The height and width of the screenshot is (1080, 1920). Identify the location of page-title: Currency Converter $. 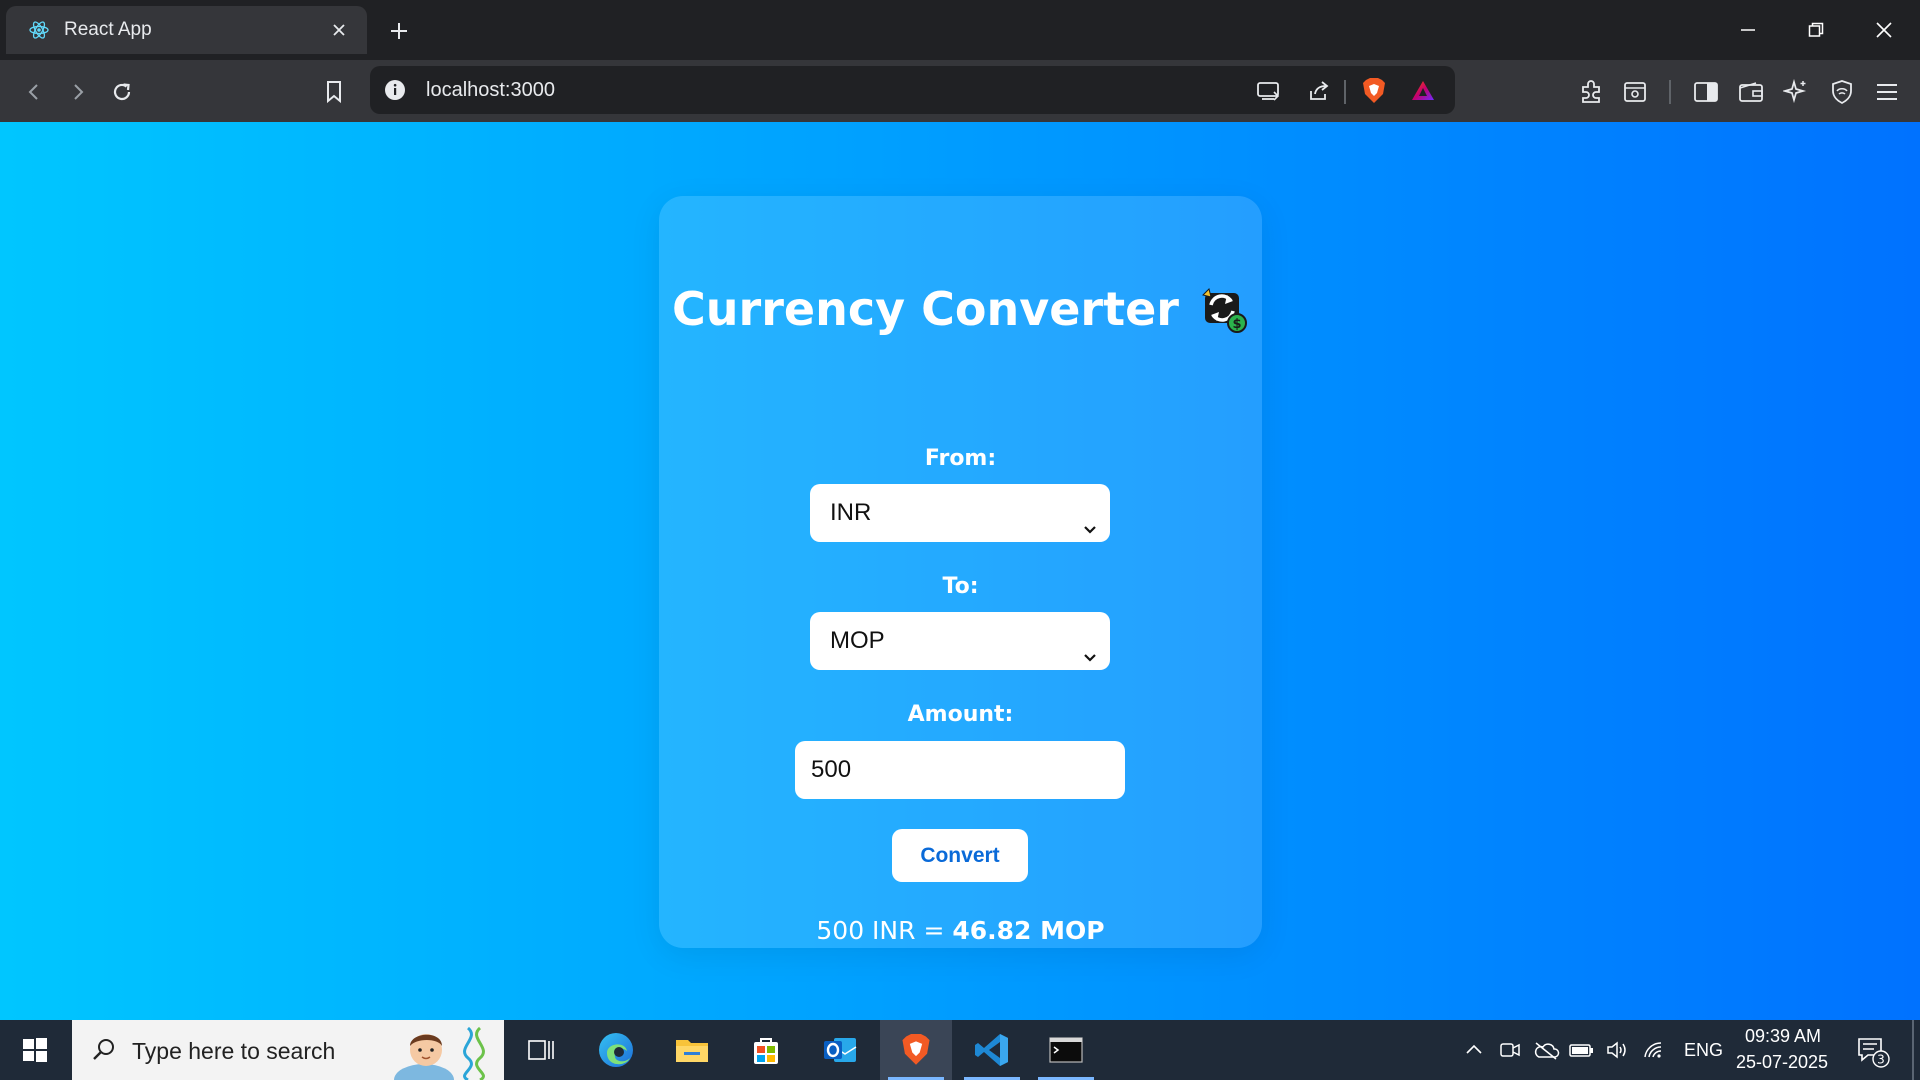
(960, 309).